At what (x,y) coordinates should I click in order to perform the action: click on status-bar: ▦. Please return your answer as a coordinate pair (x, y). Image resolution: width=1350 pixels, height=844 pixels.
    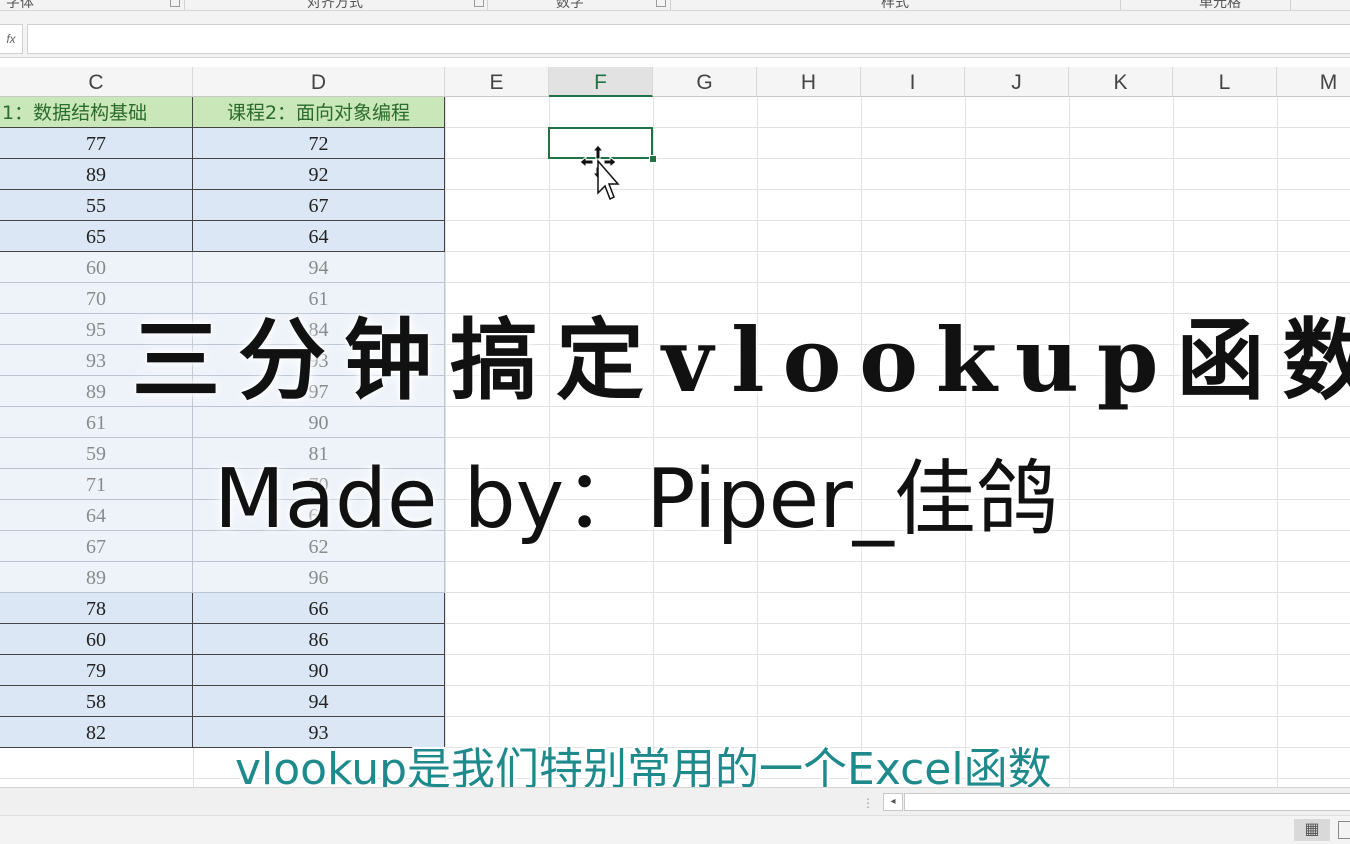
    Looking at the image, I should click on (675, 829).